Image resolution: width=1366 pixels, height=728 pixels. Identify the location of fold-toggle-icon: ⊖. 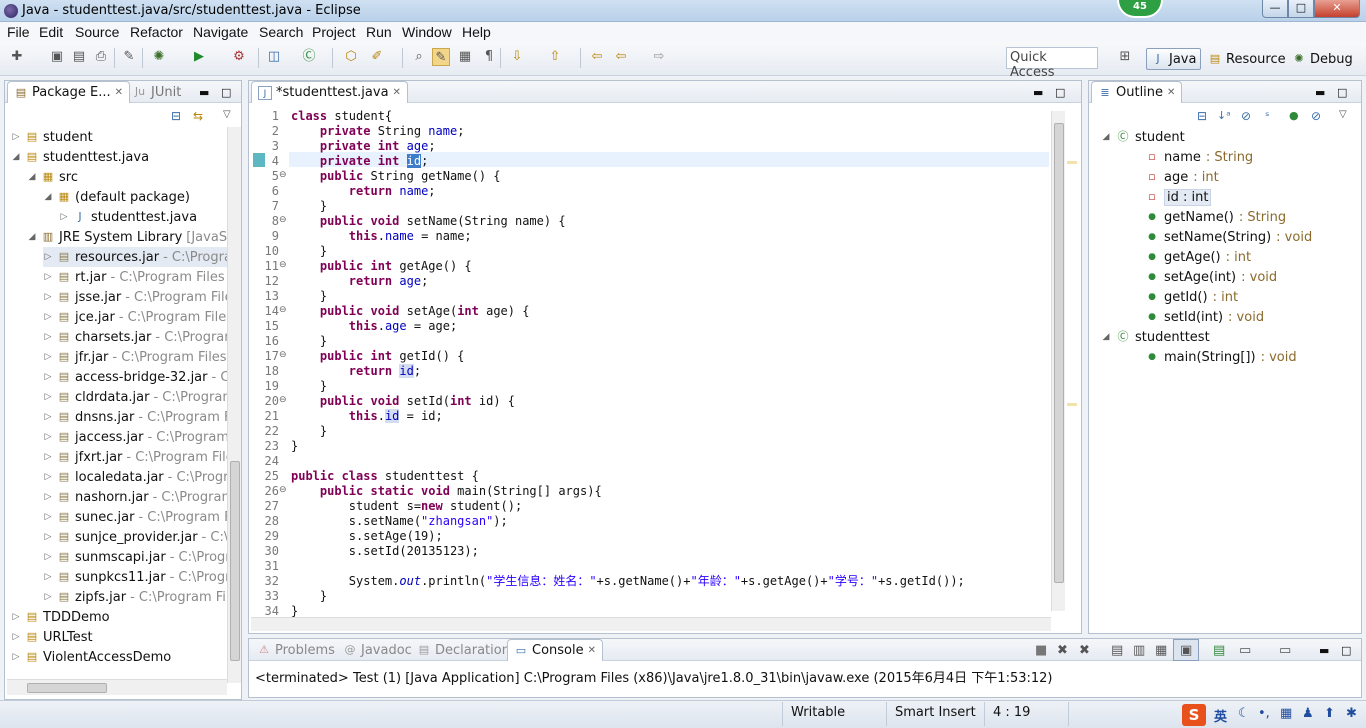
(283, 175).